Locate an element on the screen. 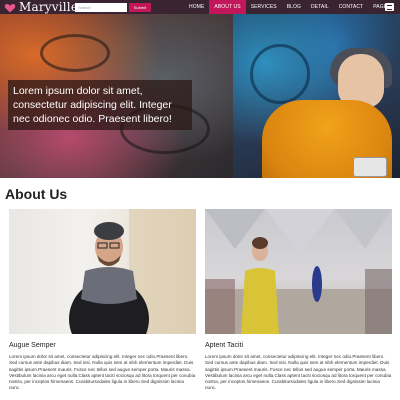 Image resolution: width=400 pixels, height=400 pixels. heart-icon is located at coordinates (10, 7).